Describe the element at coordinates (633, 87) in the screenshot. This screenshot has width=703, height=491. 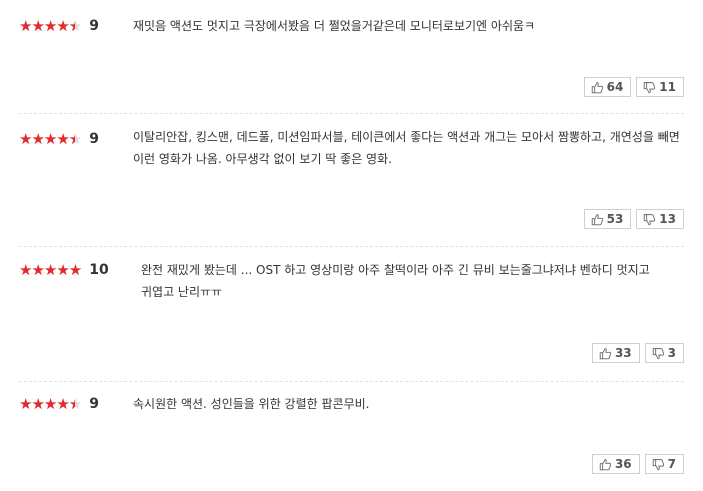
I see `vote-buttons: 64 11` at that location.